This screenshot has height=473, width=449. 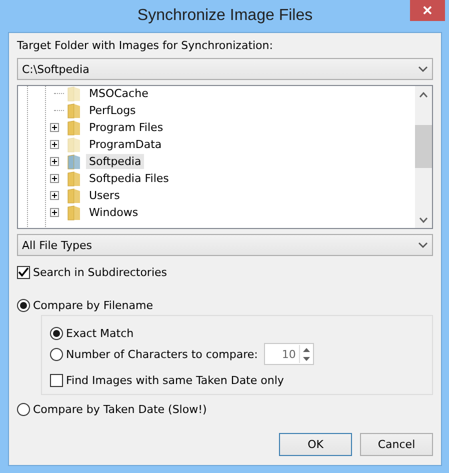 What do you see at coordinates (423, 95) in the screenshot?
I see `scroll-up-icon` at bounding box center [423, 95].